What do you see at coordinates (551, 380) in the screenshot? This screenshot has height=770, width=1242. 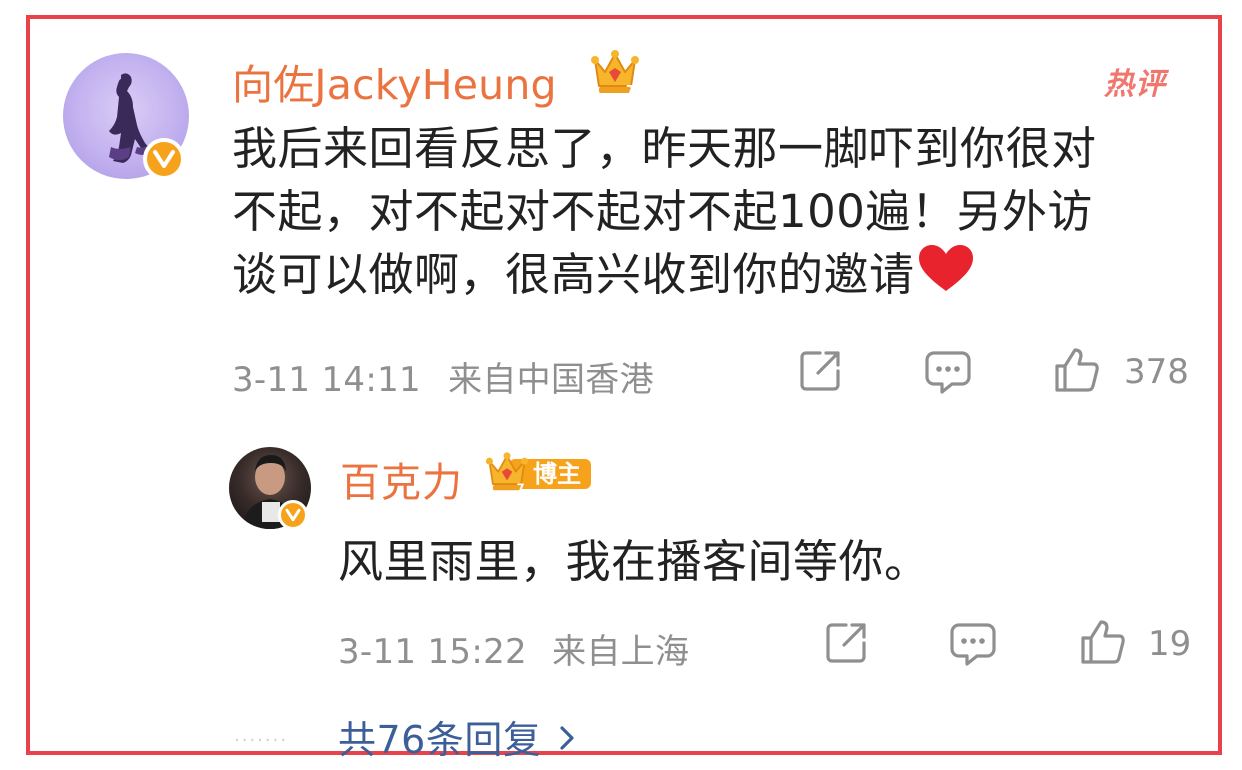 I see `comment-location: 来自中国香港` at bounding box center [551, 380].